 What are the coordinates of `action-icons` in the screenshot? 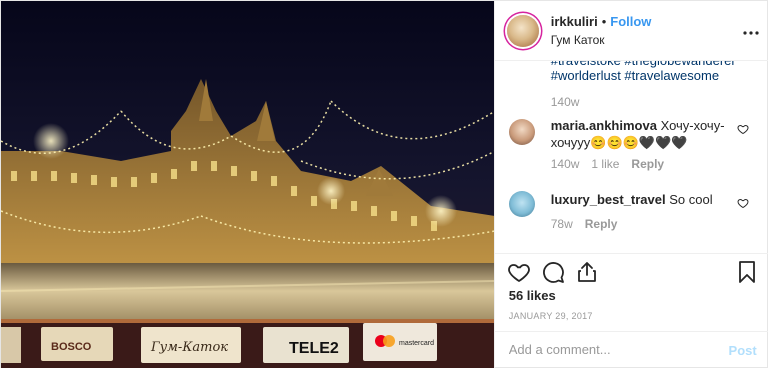 It's located at (553, 272).